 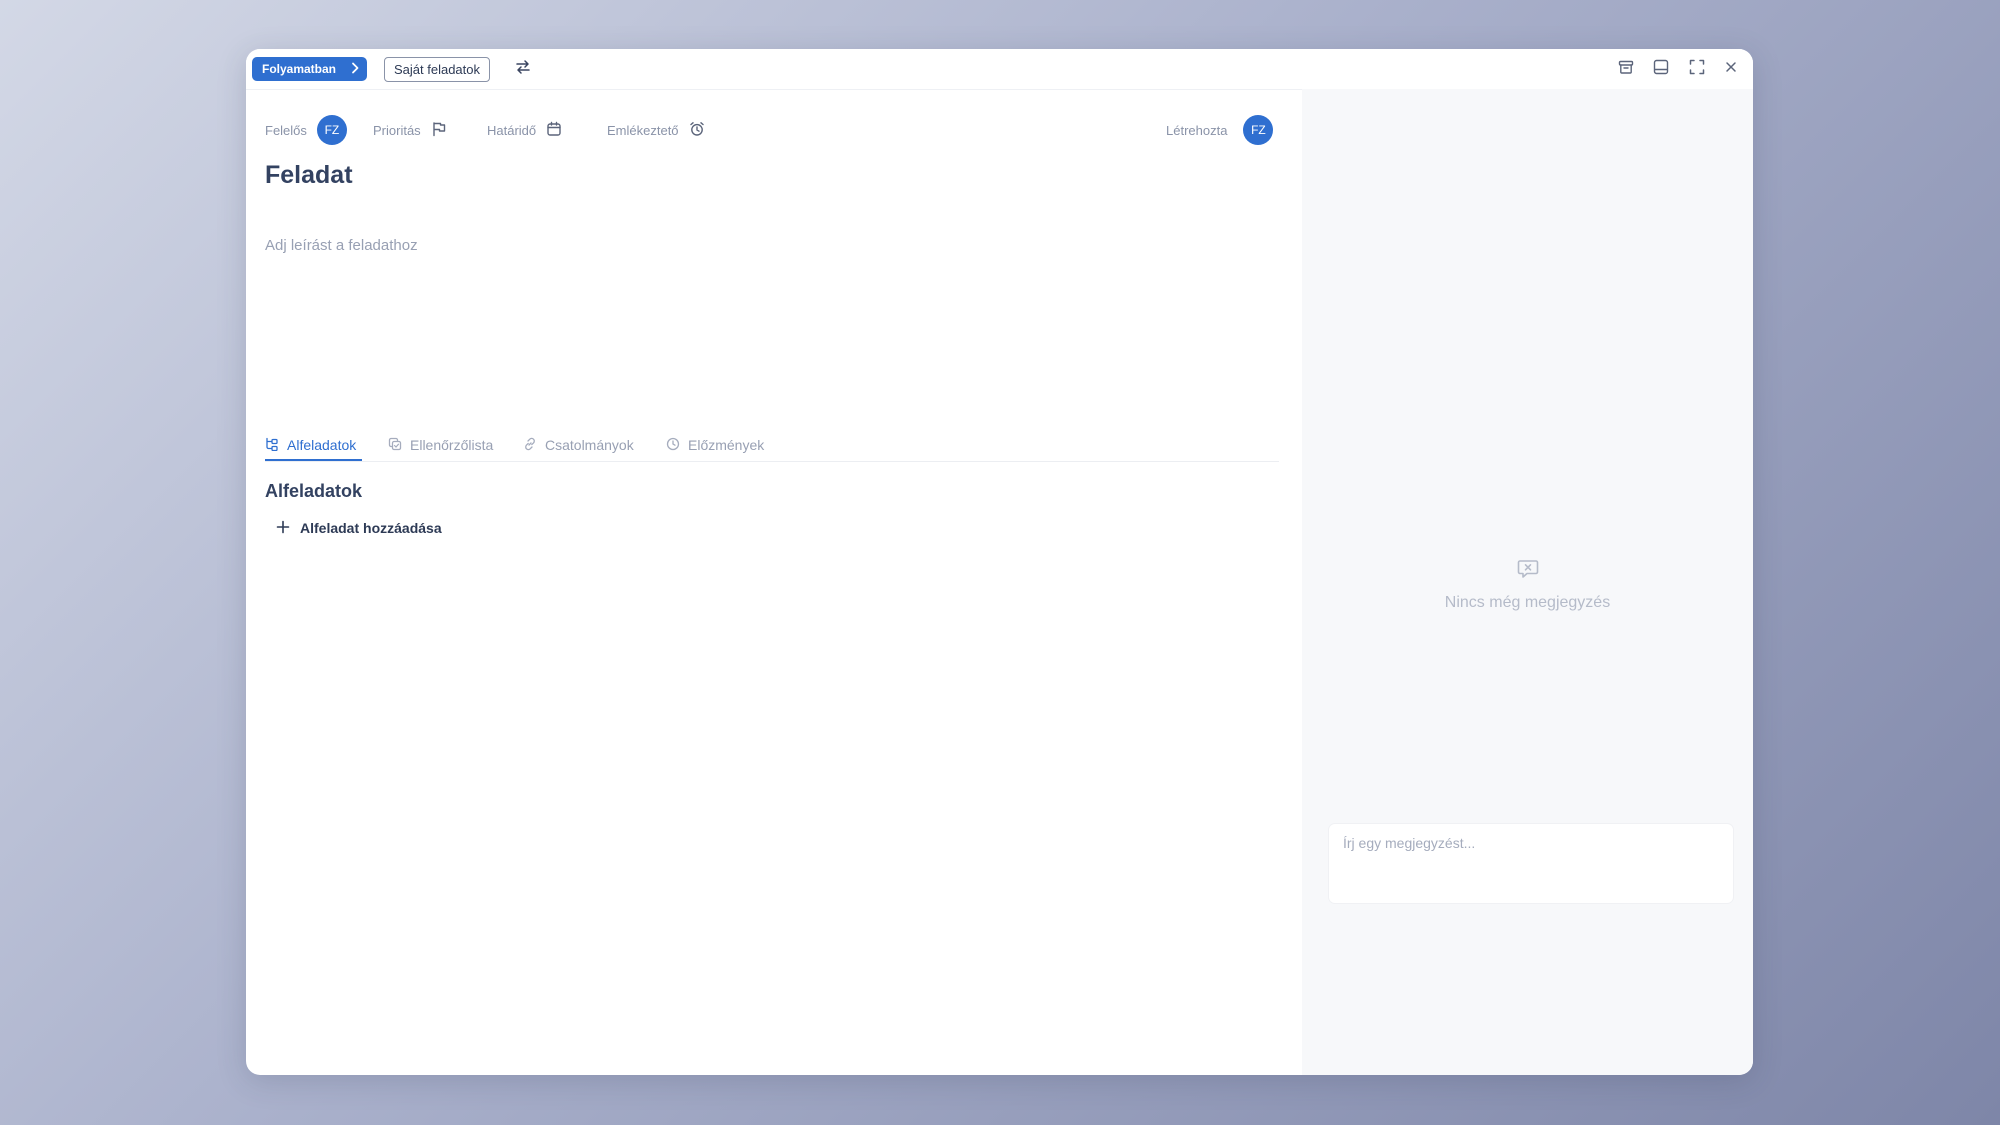 I want to click on reminder-label: Emlékeztető, so click(x=643, y=130).